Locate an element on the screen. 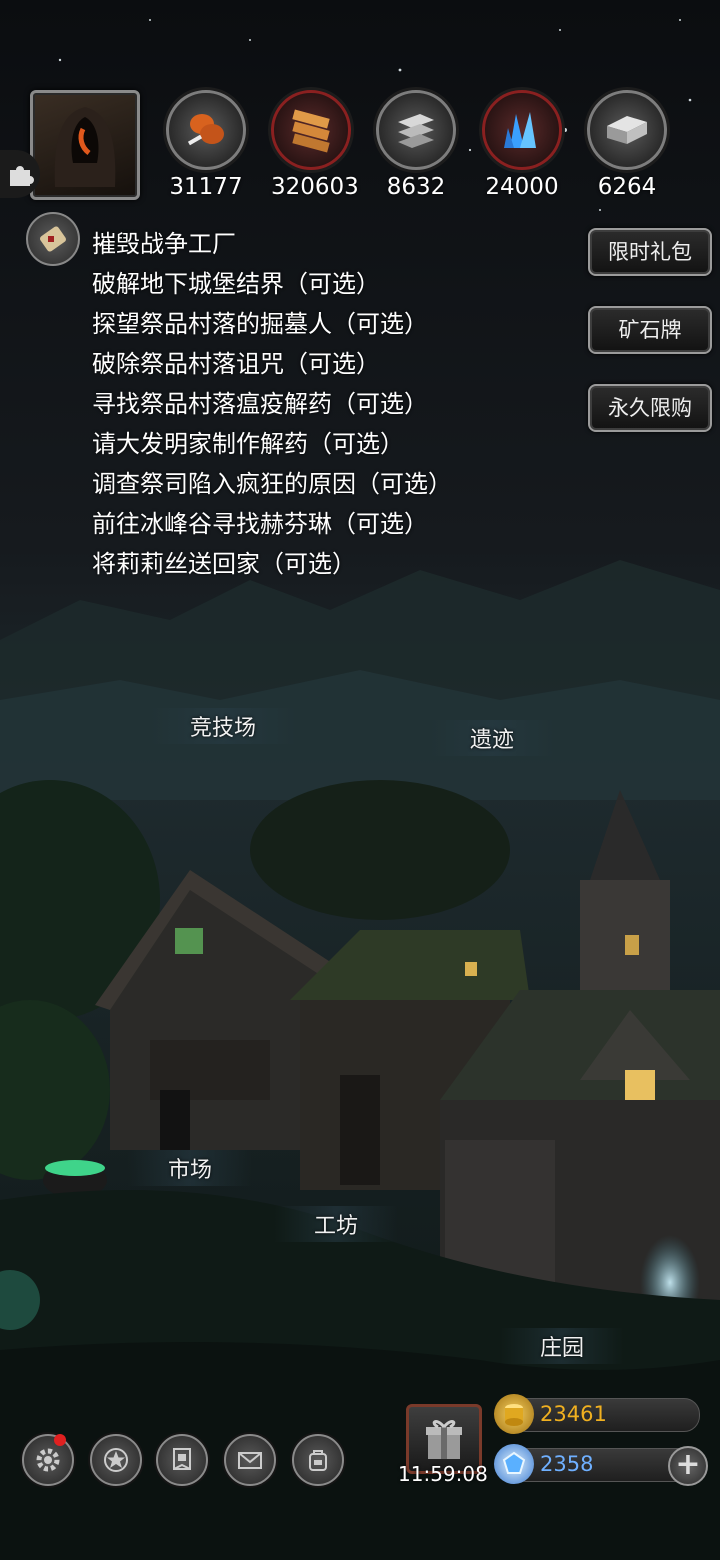  resource-value: 320603 is located at coordinates (315, 187).